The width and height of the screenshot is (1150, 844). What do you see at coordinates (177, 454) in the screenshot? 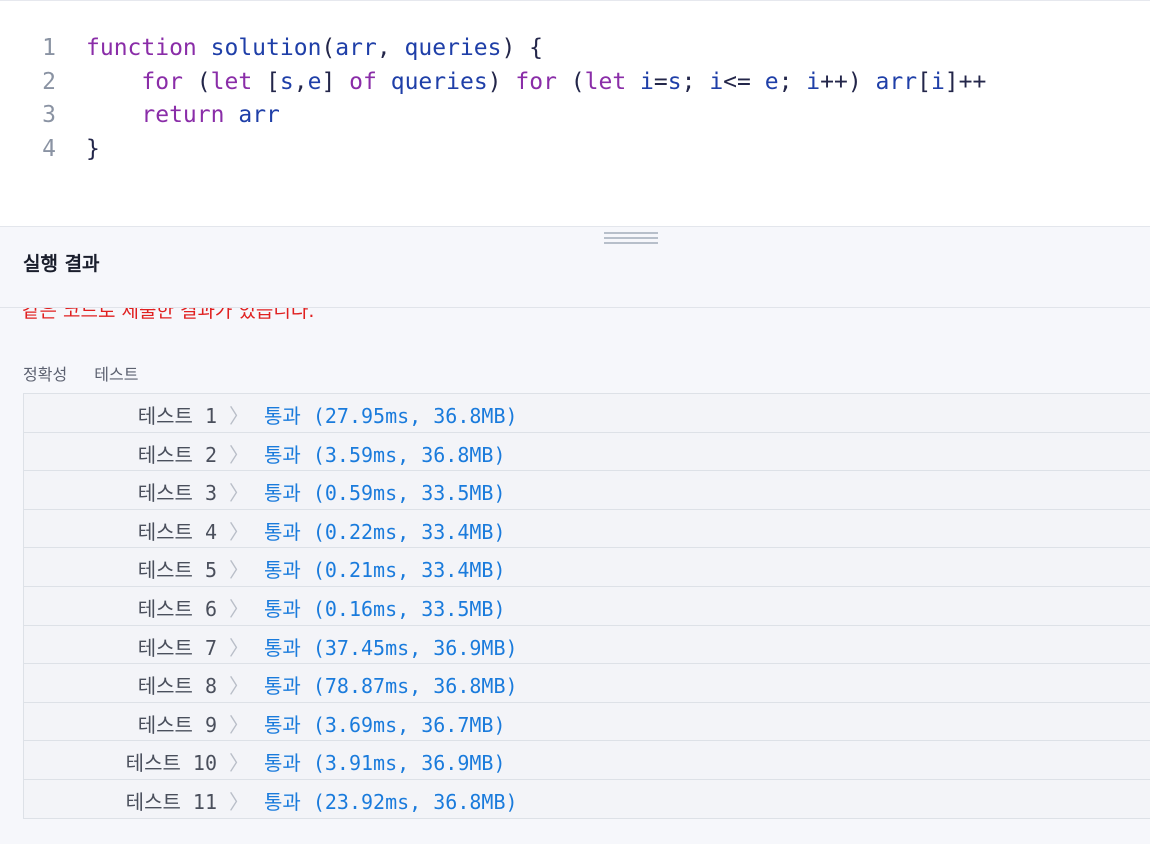
I see `test-name: 테스트 2` at bounding box center [177, 454].